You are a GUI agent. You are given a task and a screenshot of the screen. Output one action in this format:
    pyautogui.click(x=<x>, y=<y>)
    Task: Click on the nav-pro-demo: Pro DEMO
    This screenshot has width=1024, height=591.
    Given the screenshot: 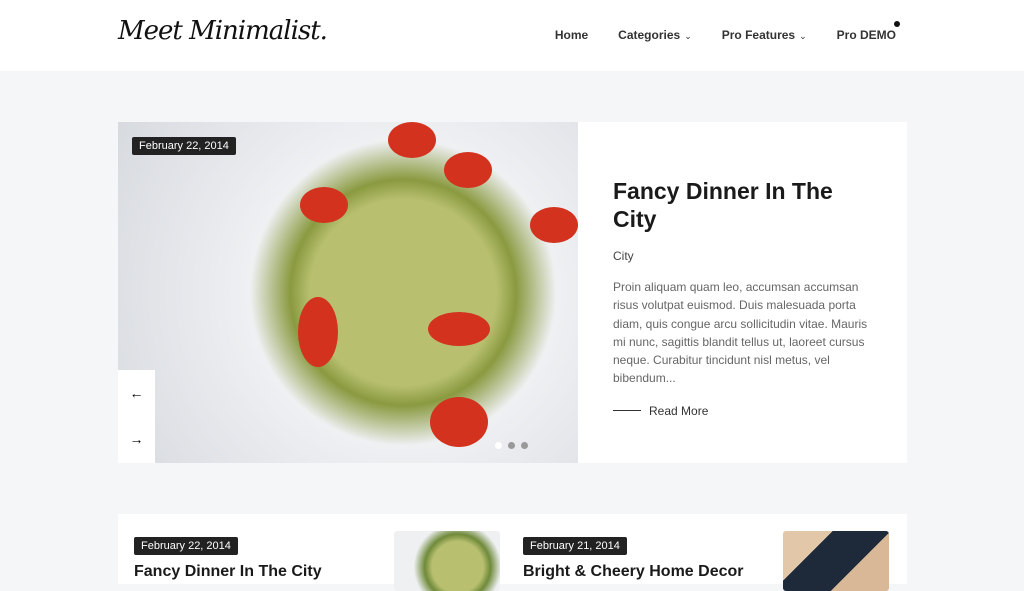 What is the action you would take?
    pyautogui.click(x=868, y=31)
    